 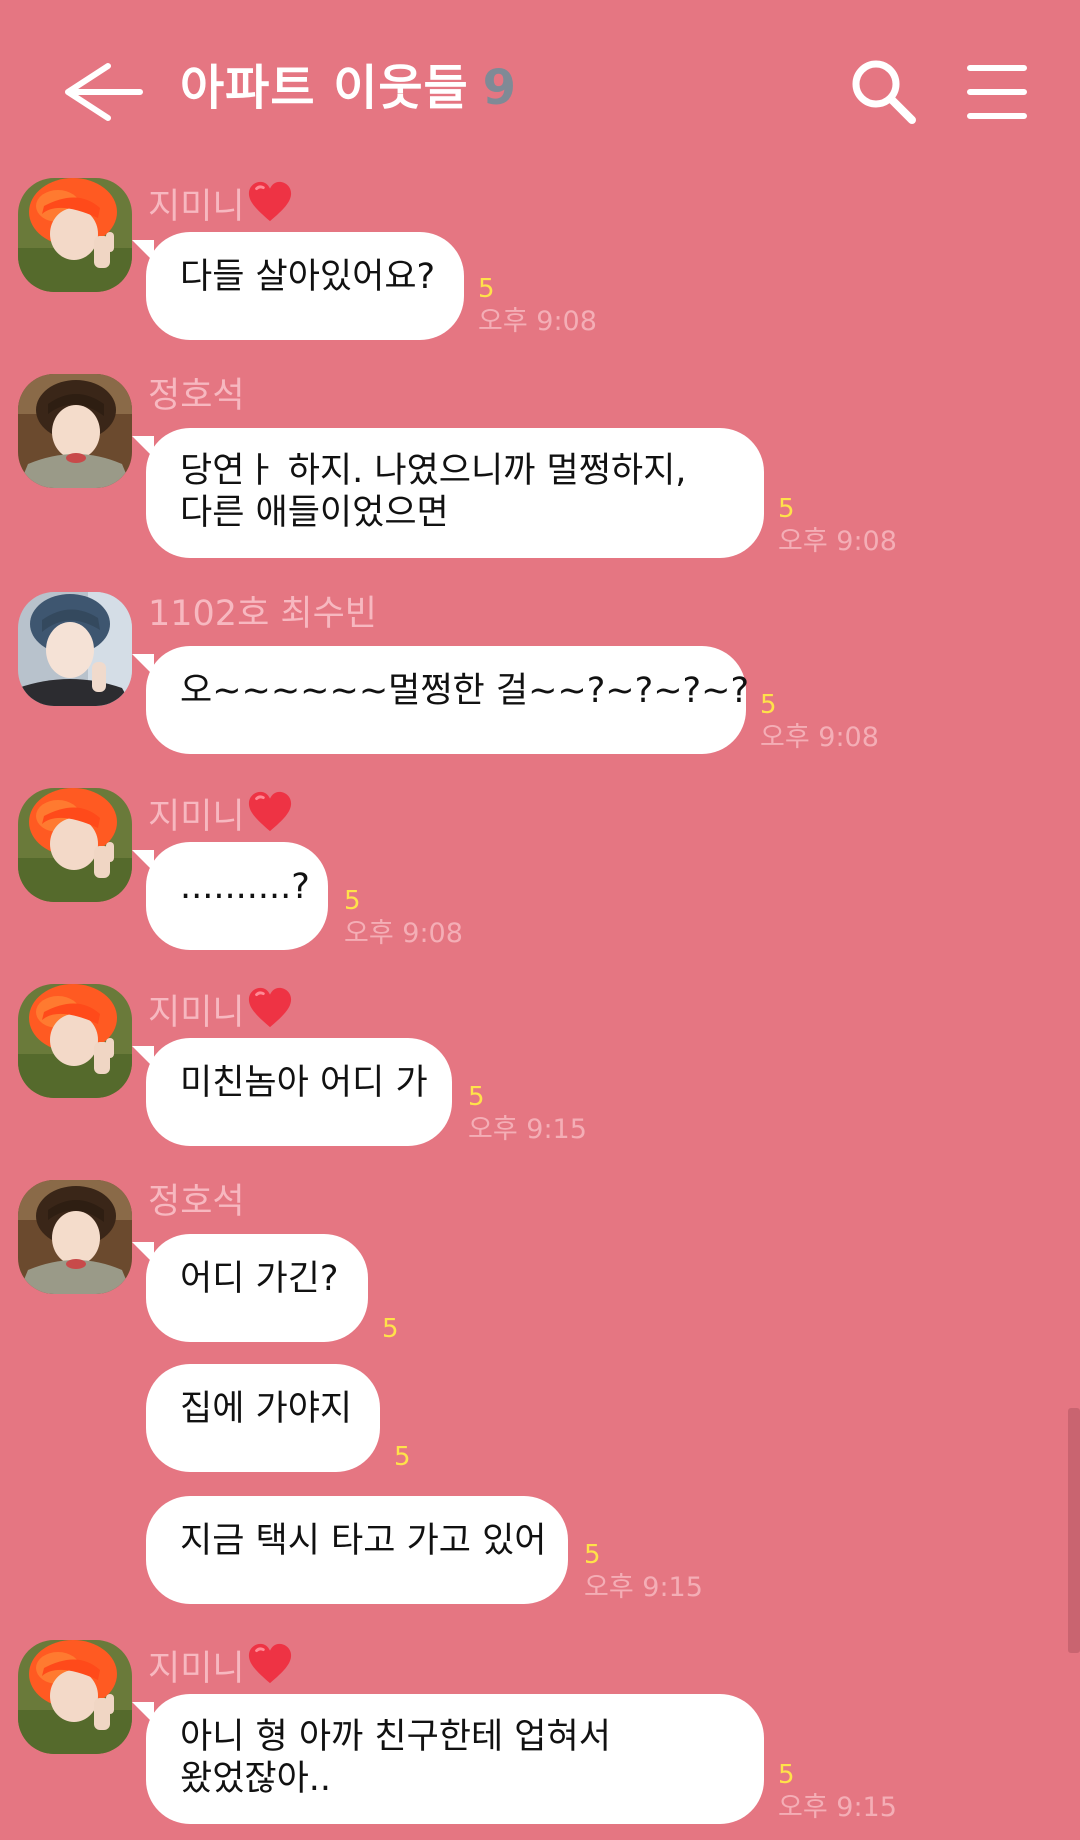 What do you see at coordinates (448, 1759) in the screenshot?
I see `message-bubble: 아니 형 아까 친구한테 업혀서 왔었잖아..` at bounding box center [448, 1759].